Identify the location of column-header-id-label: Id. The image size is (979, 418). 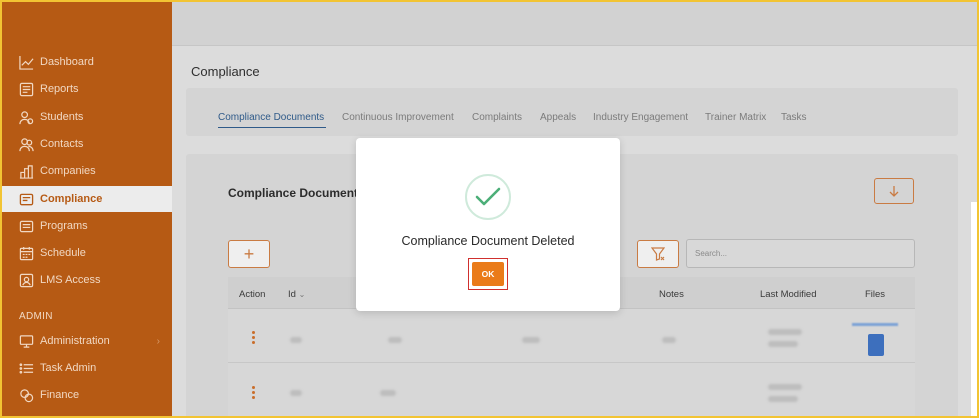
(292, 294).